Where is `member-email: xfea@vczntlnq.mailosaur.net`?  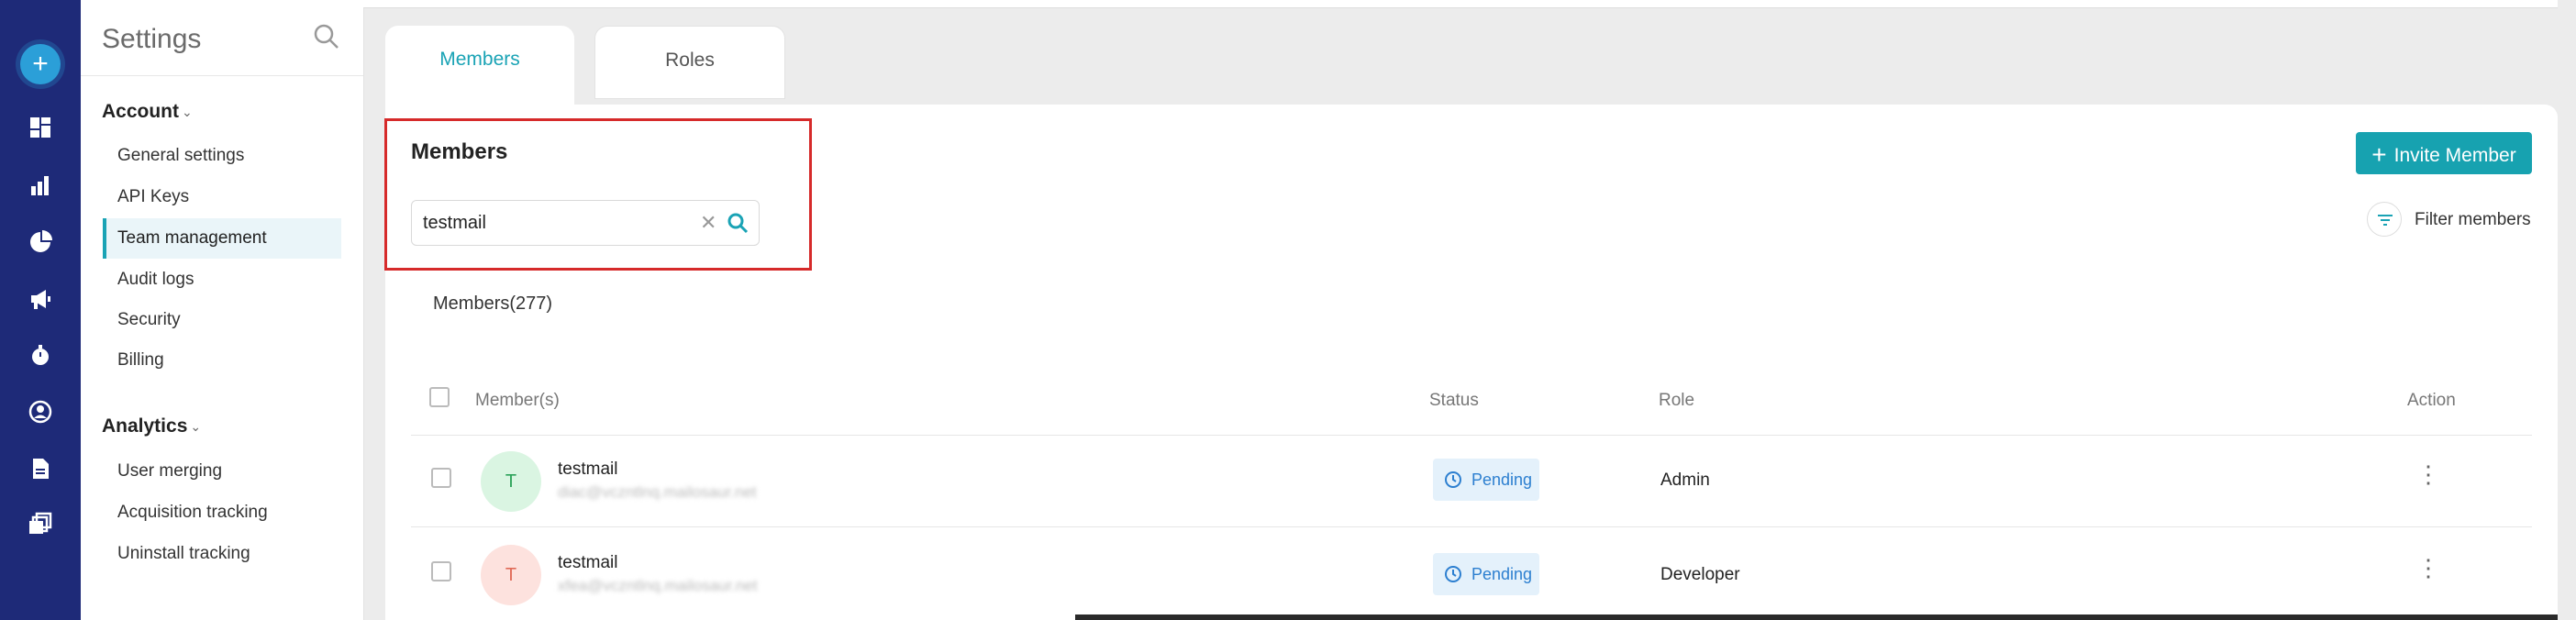 member-email: xfea@vczntlnq.mailosaur.net is located at coordinates (658, 585).